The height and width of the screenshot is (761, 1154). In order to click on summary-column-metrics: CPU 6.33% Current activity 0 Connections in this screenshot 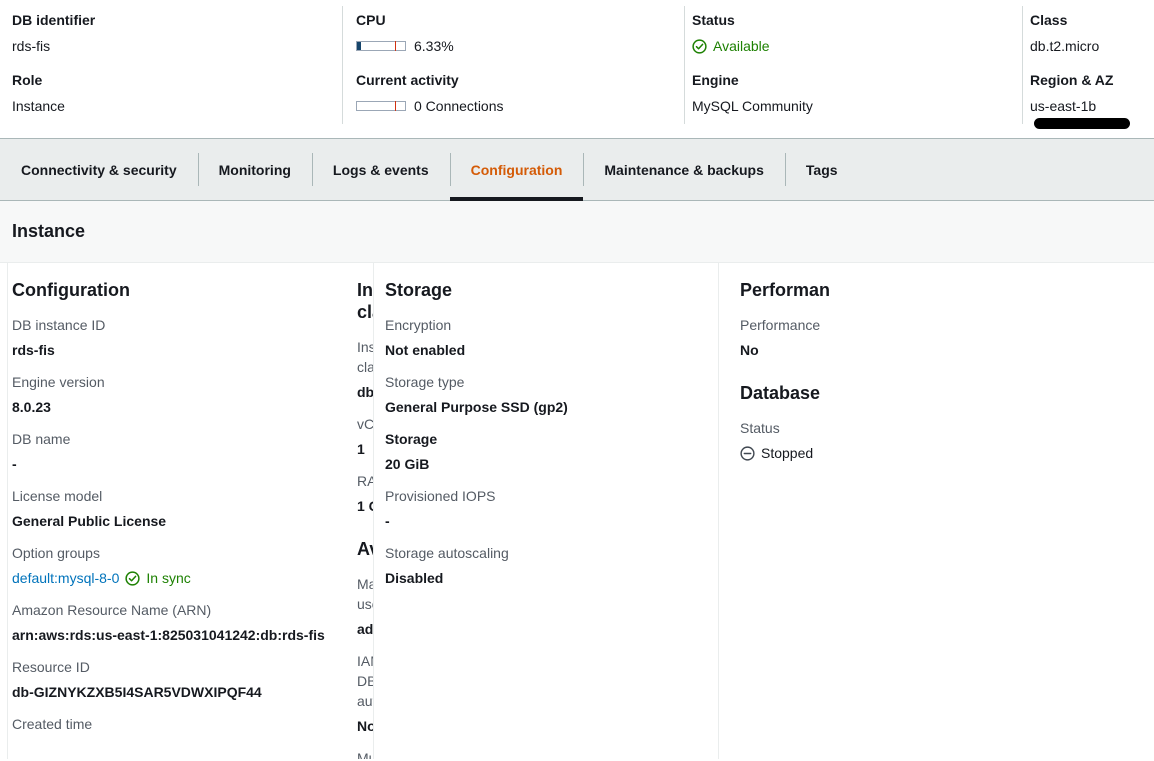, I will do `click(513, 69)`.